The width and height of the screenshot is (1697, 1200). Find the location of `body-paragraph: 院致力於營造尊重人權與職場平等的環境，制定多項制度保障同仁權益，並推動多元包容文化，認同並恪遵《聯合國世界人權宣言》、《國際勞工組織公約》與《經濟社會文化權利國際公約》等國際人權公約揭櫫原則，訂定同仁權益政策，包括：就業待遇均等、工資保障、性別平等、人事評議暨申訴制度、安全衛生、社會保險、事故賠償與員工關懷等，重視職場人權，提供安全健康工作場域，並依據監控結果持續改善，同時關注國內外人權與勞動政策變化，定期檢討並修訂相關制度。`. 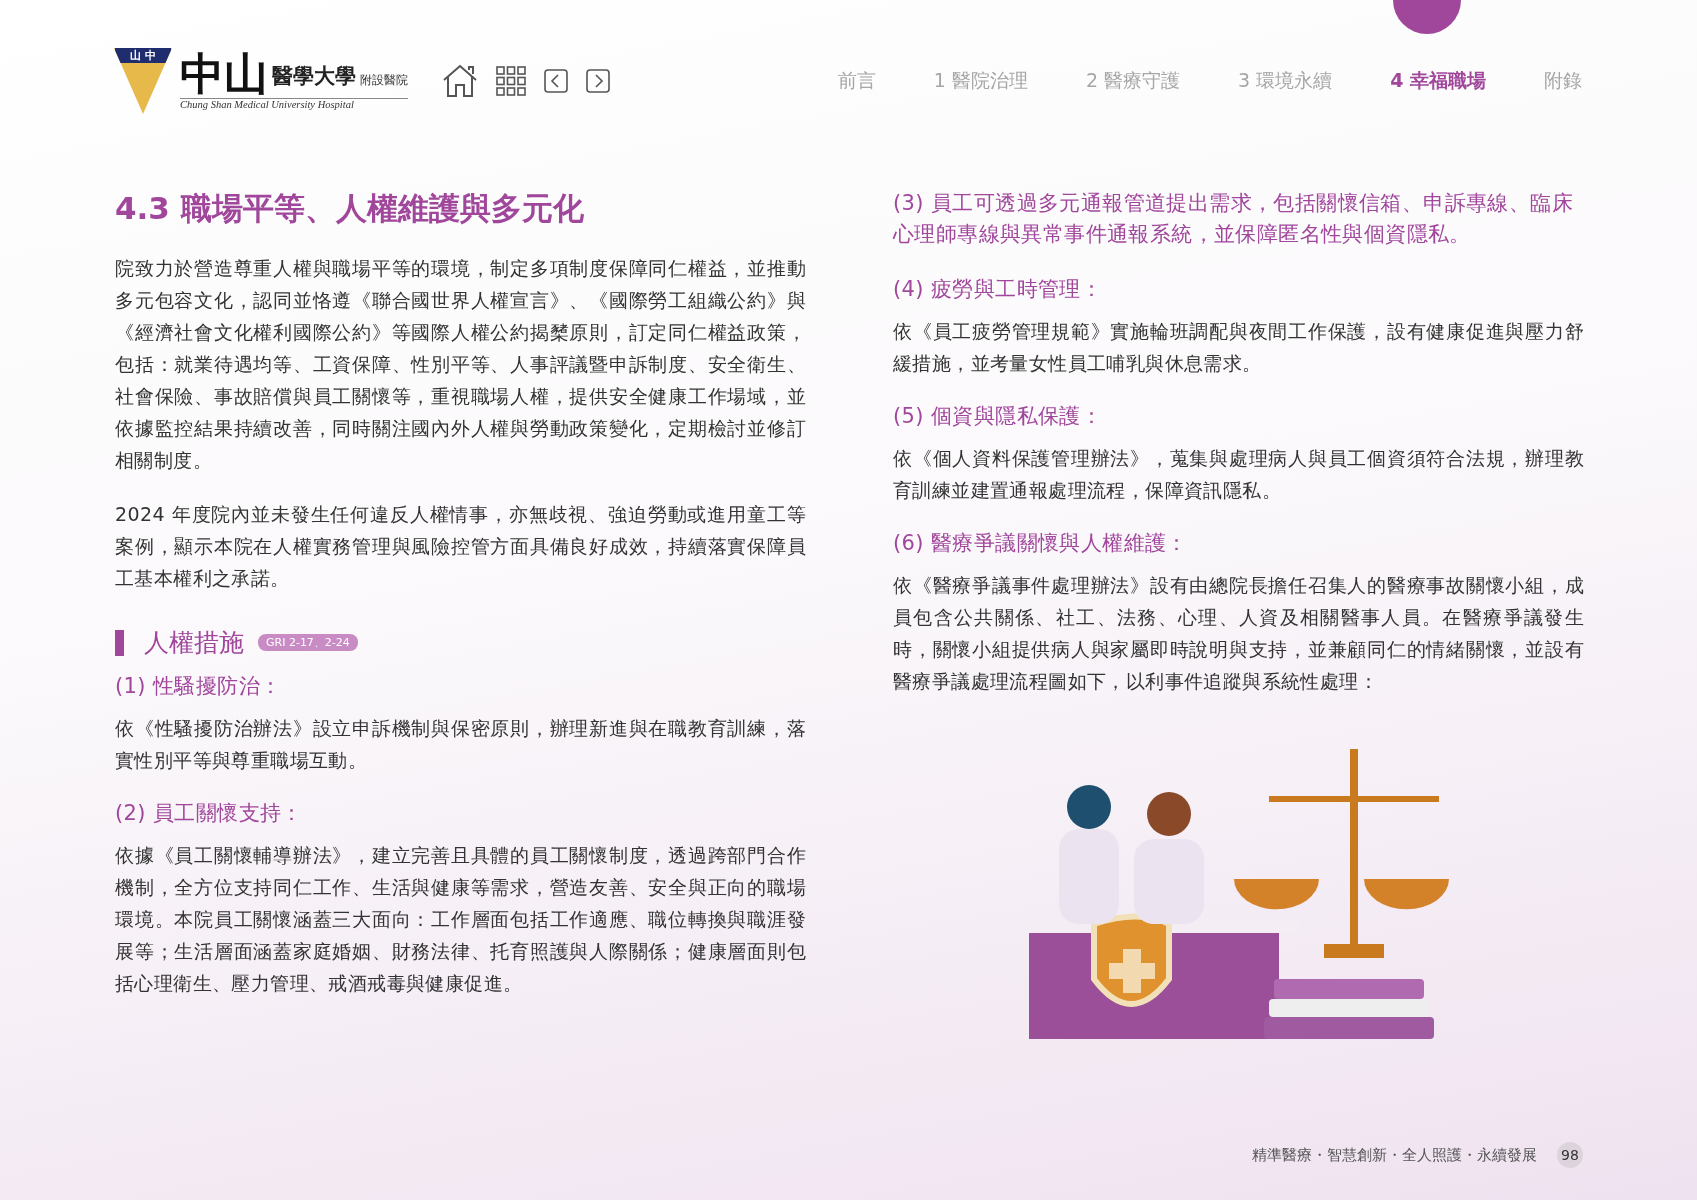

body-paragraph: 院致力於營造尊重人權與職場平等的環境，制定多項制度保障同仁權益，並推動多元包容文化，認同並恪遵《聯合國世界人權宣言》、《國際勞工組織公約》與《經濟社會文化權利國際公約》等國際人權公約揭櫫原則，訂定同仁權益政策，包括：就業待遇均等、工資保障、性別平等、人事評議暨申訴制度、安全衛生、社會保險、事故賠償與員工關懷等，重視職場人權，提供安全健康工作場域，並依據監控結果持續改善，同時關注國內外人權與勞動政策變化，定期檢討並修訂相關制度。 is located at coordinates (460, 364).